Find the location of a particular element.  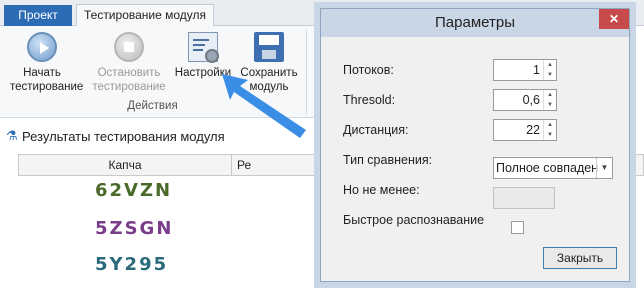

threshold-label: Thresold: is located at coordinates (369, 100).